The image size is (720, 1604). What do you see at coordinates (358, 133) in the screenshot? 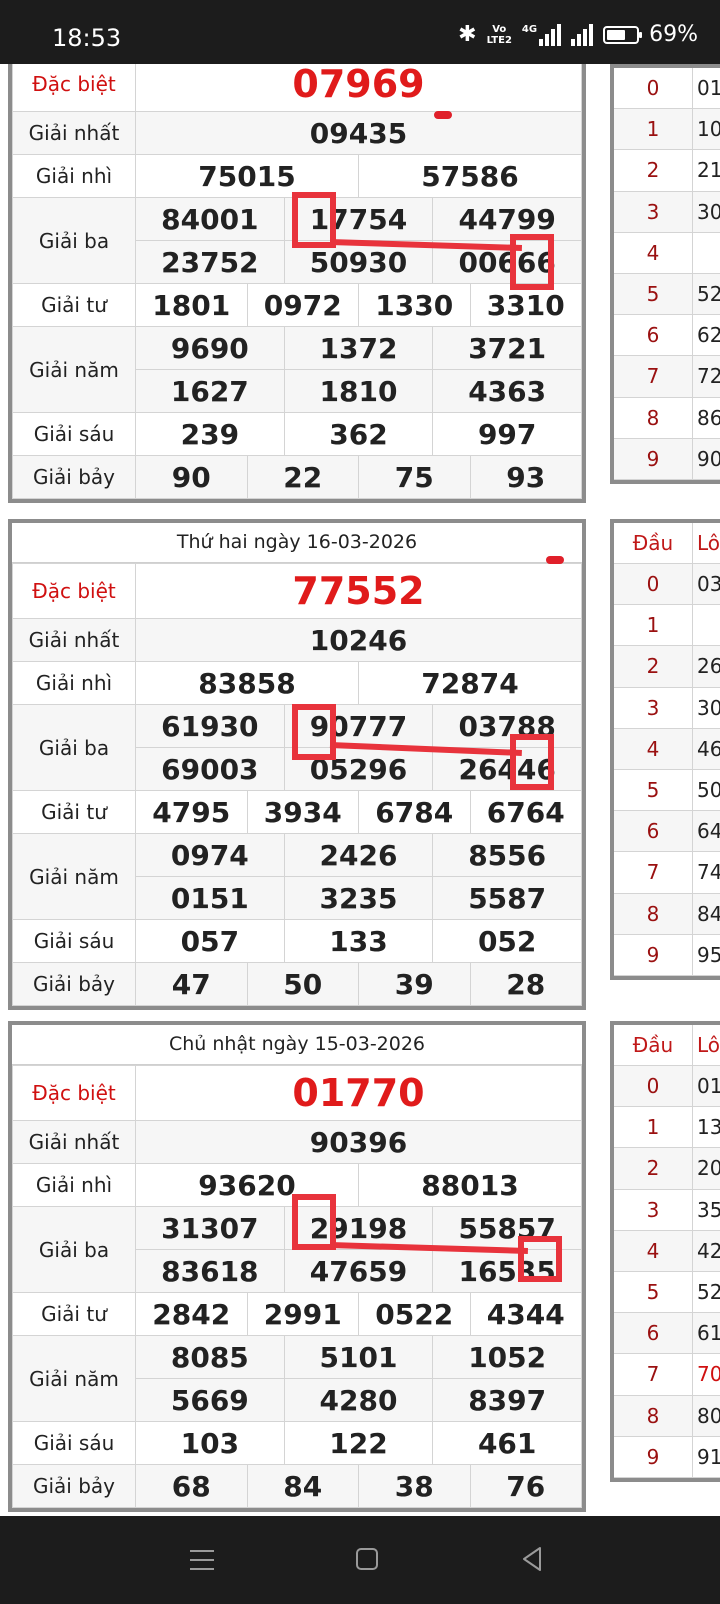
I see `first-prize-number: 09435` at bounding box center [358, 133].